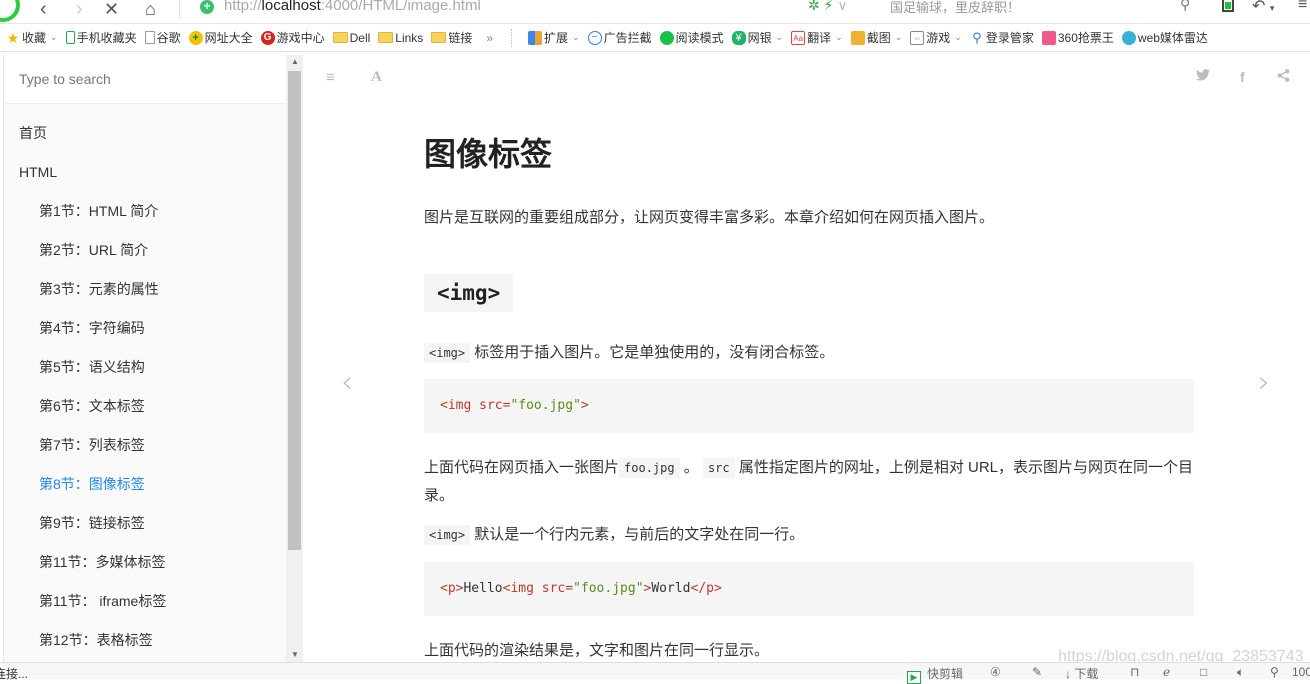 The width and height of the screenshot is (1310, 684). What do you see at coordinates (376, 77) in the screenshot?
I see `font-settings-icon: A` at bounding box center [376, 77].